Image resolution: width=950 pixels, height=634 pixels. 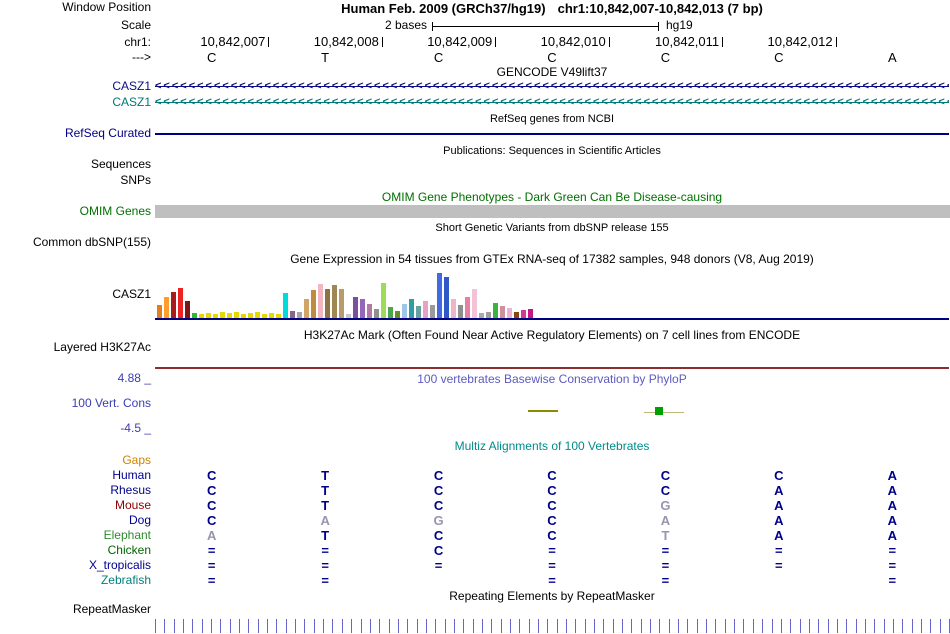 I want to click on scale-bar-right-tick, so click(x=658, y=26).